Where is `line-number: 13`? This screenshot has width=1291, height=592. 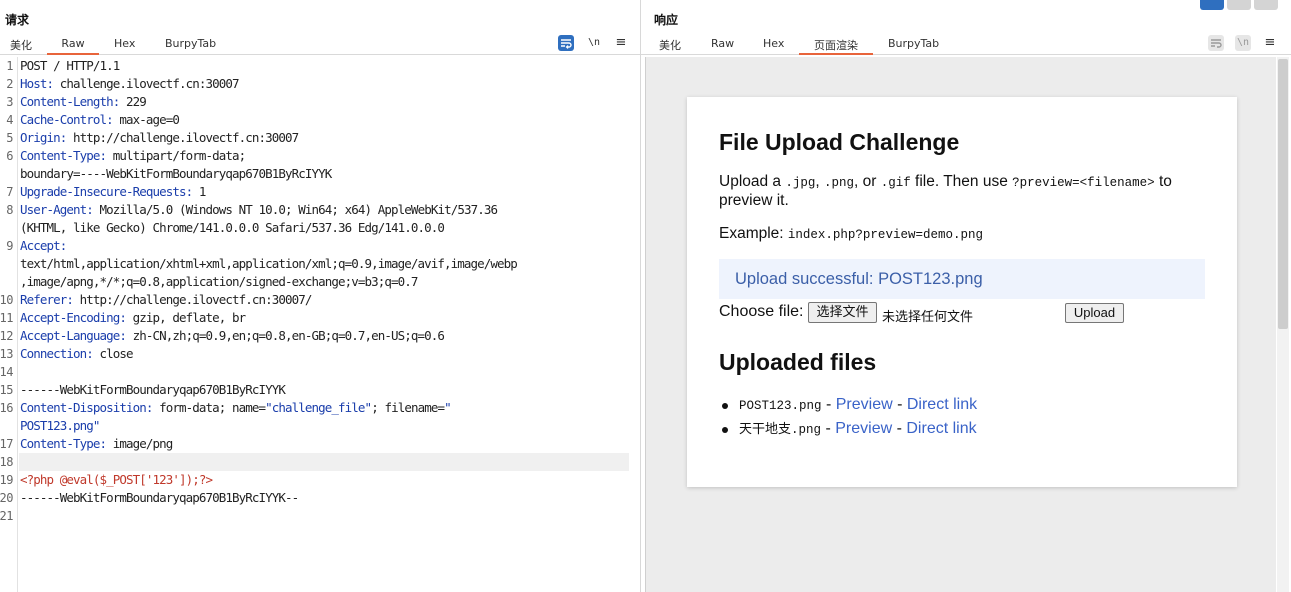 line-number: 13 is located at coordinates (7, 354).